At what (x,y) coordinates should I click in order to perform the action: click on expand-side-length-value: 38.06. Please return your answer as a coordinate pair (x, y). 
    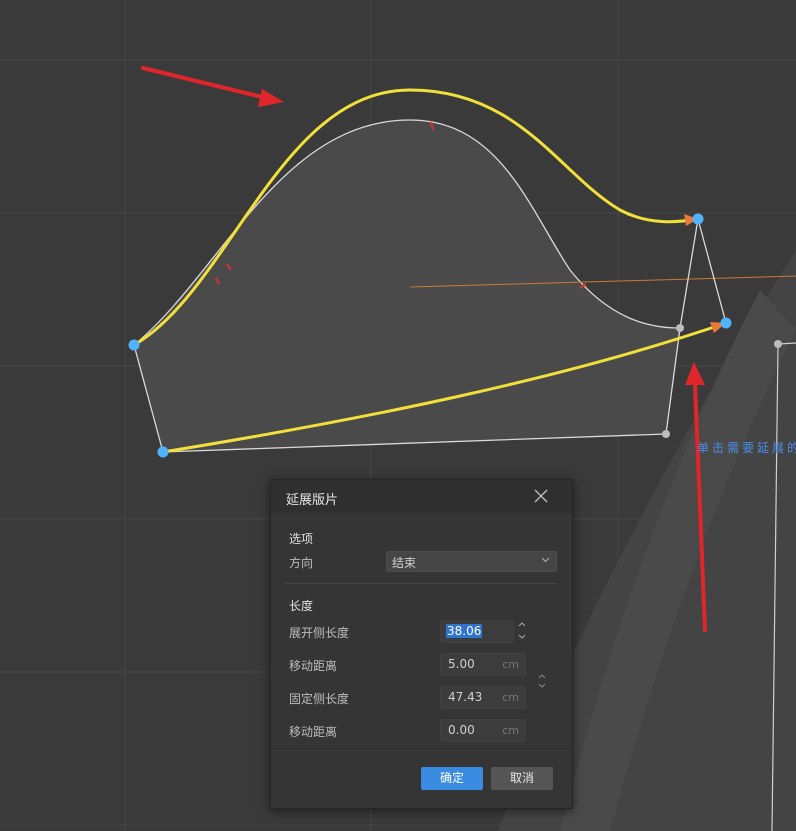
    Looking at the image, I should click on (464, 631).